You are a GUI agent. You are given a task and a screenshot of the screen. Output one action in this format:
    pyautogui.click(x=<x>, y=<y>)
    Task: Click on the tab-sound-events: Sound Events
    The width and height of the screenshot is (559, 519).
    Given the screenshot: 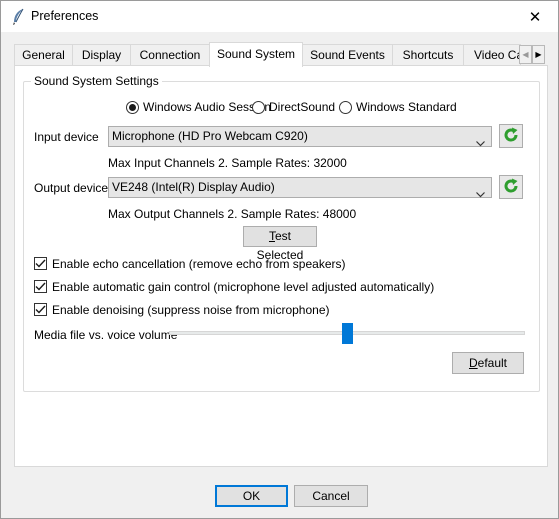 What is the action you would take?
    pyautogui.click(x=347, y=55)
    